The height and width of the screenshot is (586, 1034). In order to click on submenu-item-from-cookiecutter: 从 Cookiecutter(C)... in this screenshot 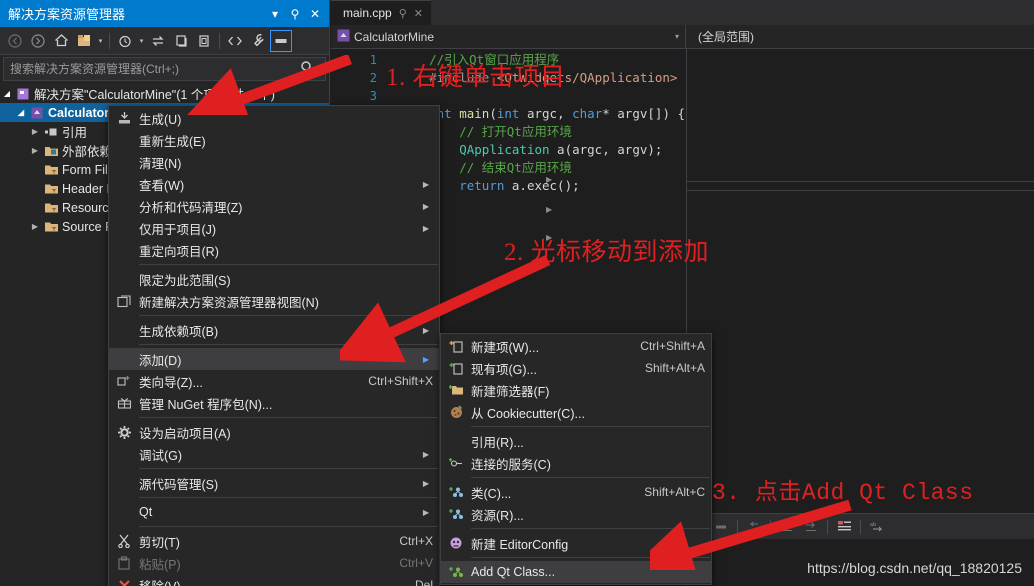, I will do `click(576, 412)`.